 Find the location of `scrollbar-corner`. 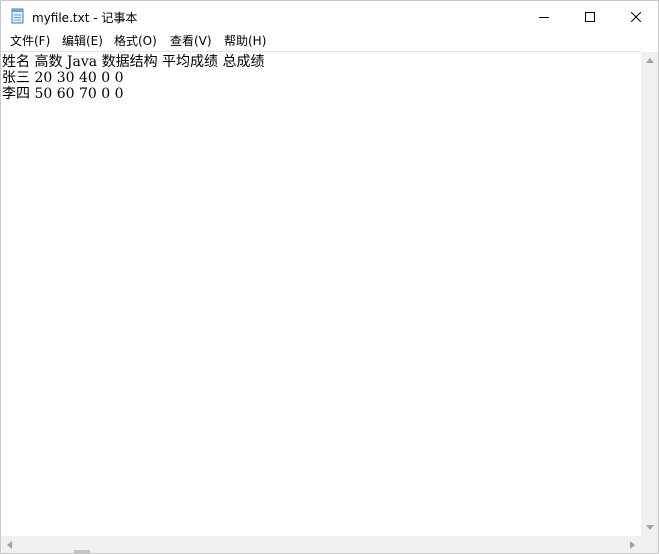

scrollbar-corner is located at coordinates (649, 544).